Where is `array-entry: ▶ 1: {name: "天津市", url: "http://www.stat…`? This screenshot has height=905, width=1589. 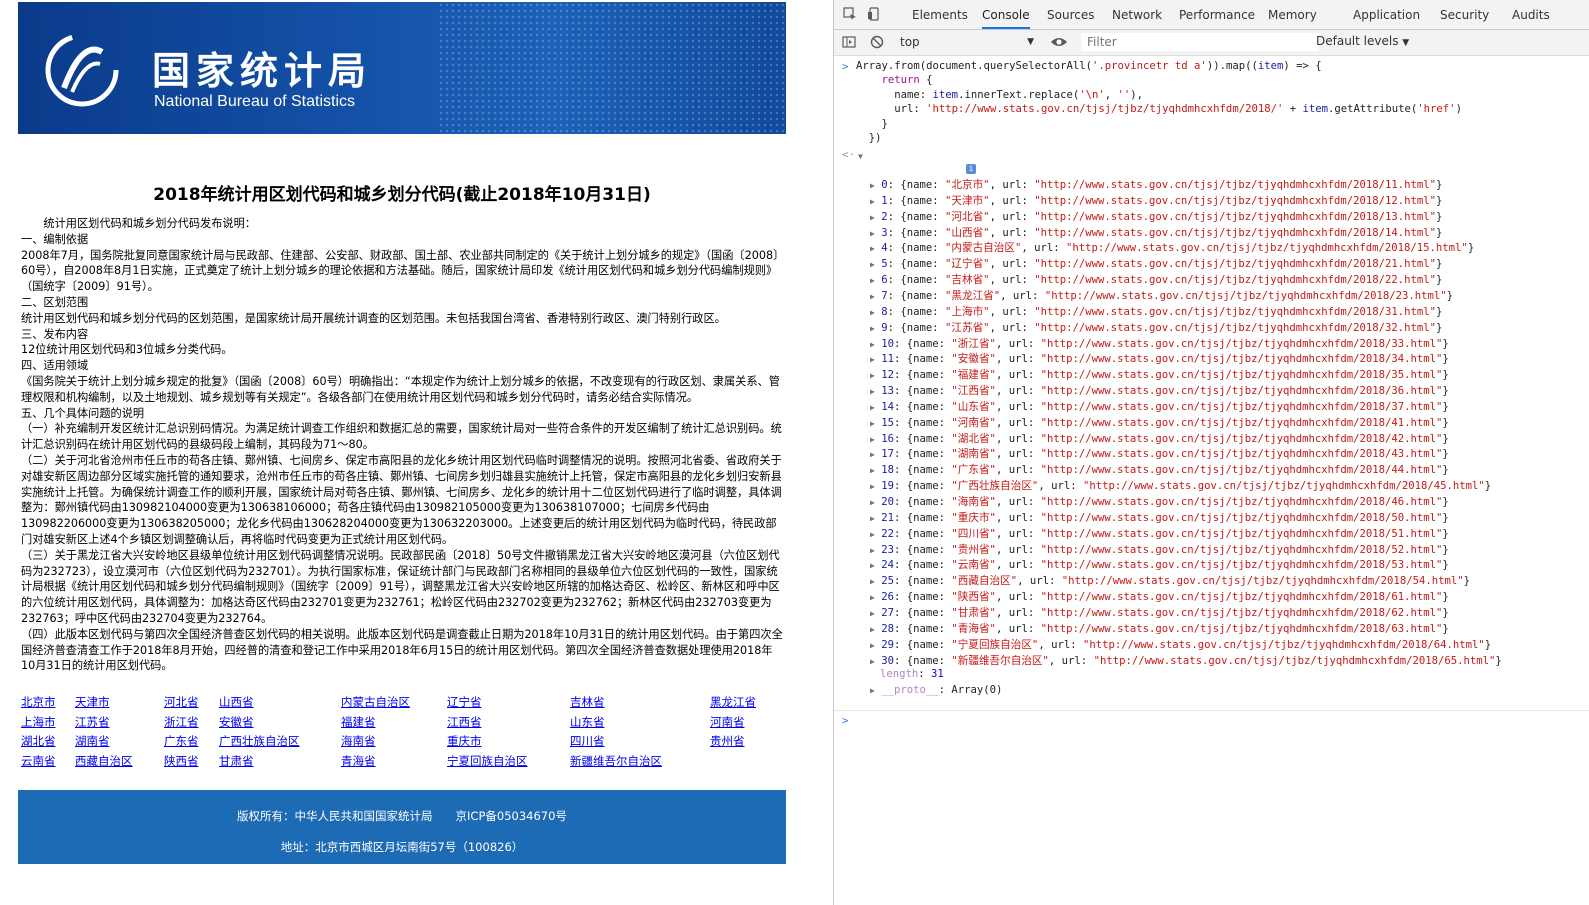
array-entry: ▶ 1: {name: "天津市", url: "http://www.stat… is located at coordinates (1156, 200).